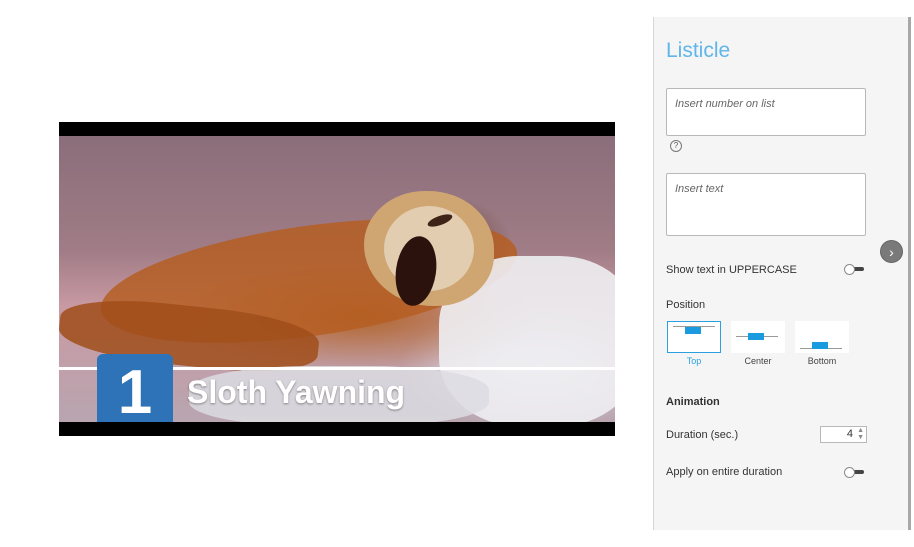  What do you see at coordinates (698, 50) in the screenshot?
I see `panel-title: Listicle` at bounding box center [698, 50].